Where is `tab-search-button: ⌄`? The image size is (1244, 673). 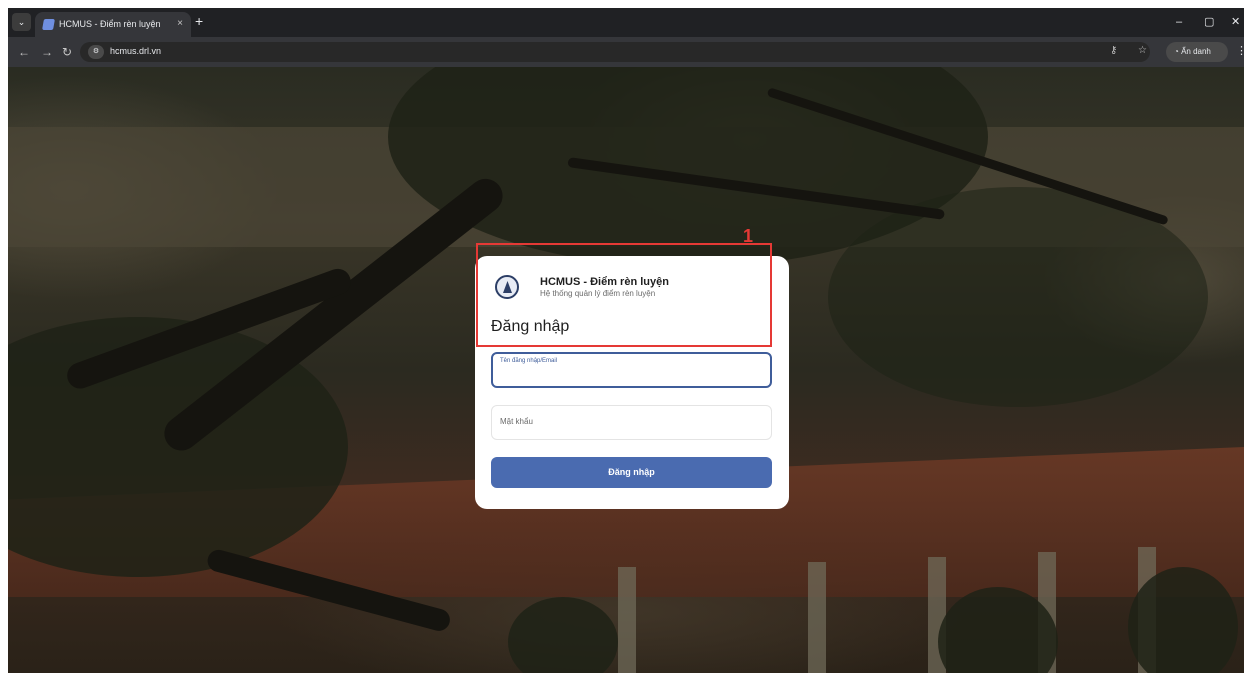
tab-search-button: ⌄ is located at coordinates (21, 22).